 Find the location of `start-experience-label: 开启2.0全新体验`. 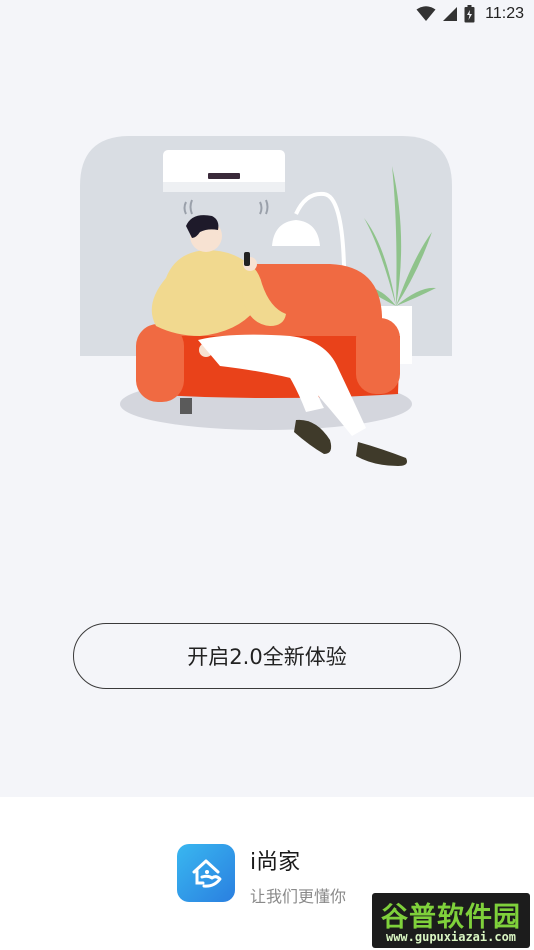

start-experience-label: 开启2.0全新体验 is located at coordinates (267, 657).